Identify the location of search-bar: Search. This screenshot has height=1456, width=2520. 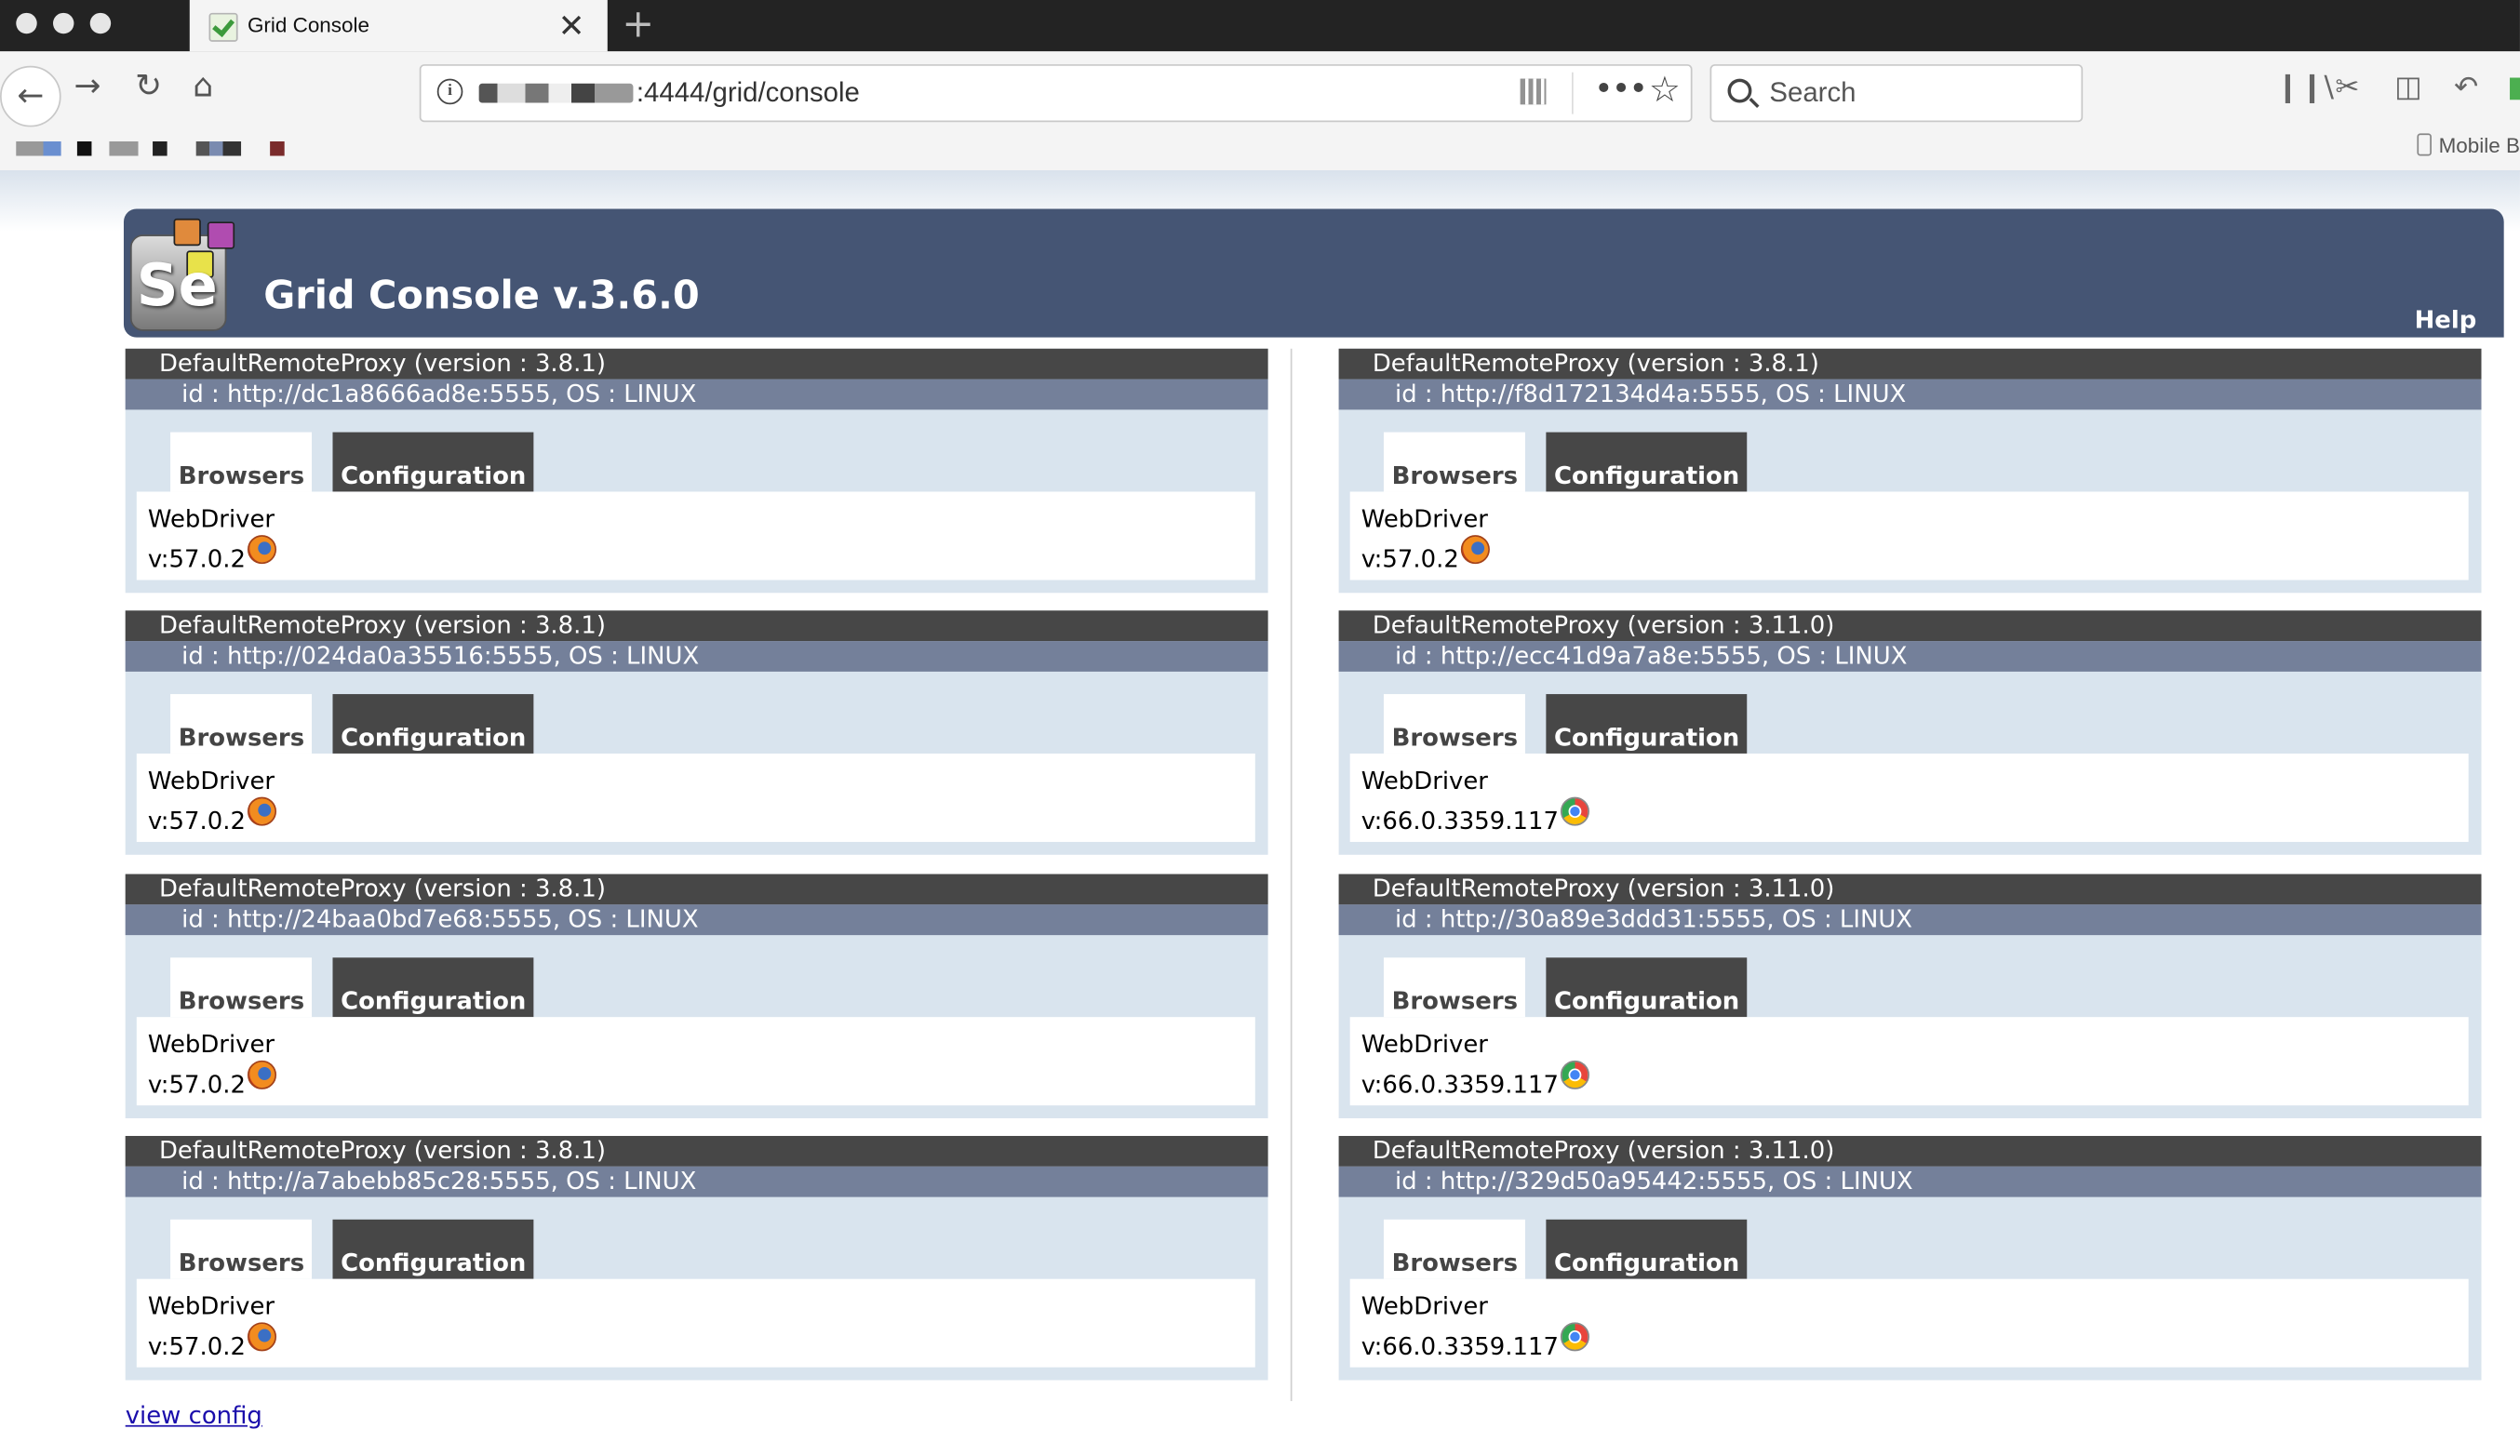
(1896, 93).